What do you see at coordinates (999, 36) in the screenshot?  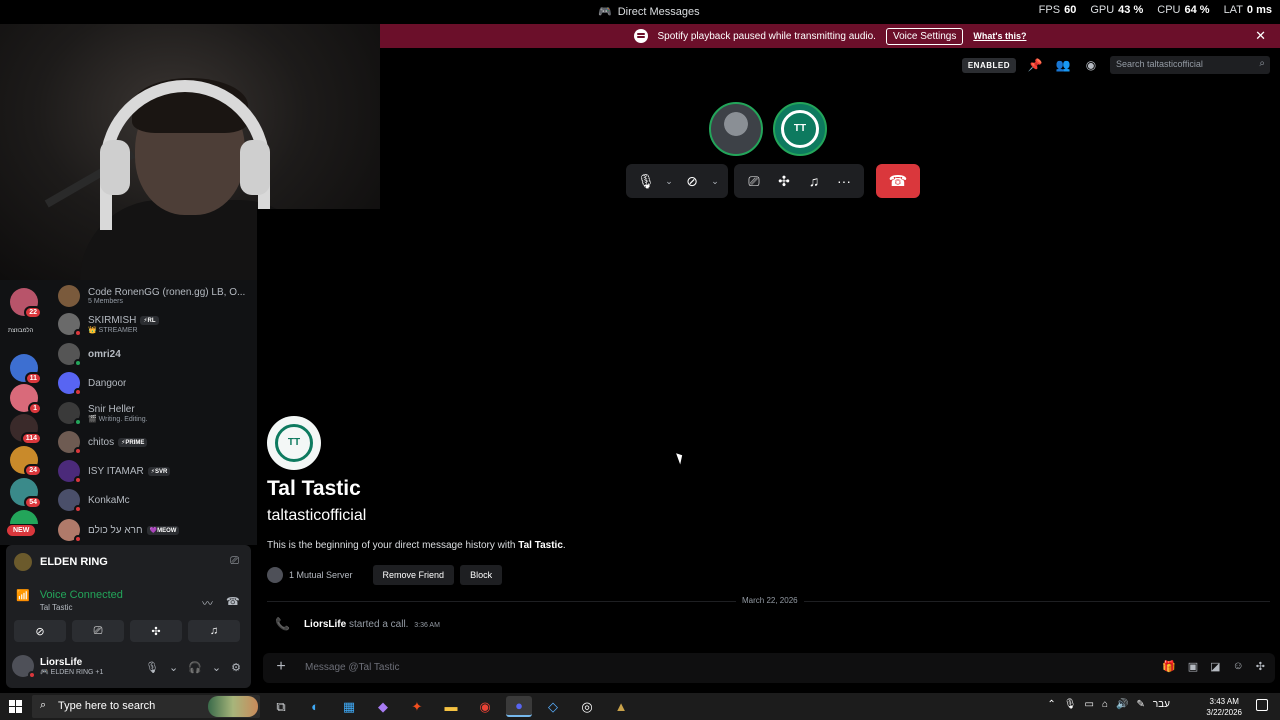 I see `whats-this-link: What's this?` at bounding box center [999, 36].